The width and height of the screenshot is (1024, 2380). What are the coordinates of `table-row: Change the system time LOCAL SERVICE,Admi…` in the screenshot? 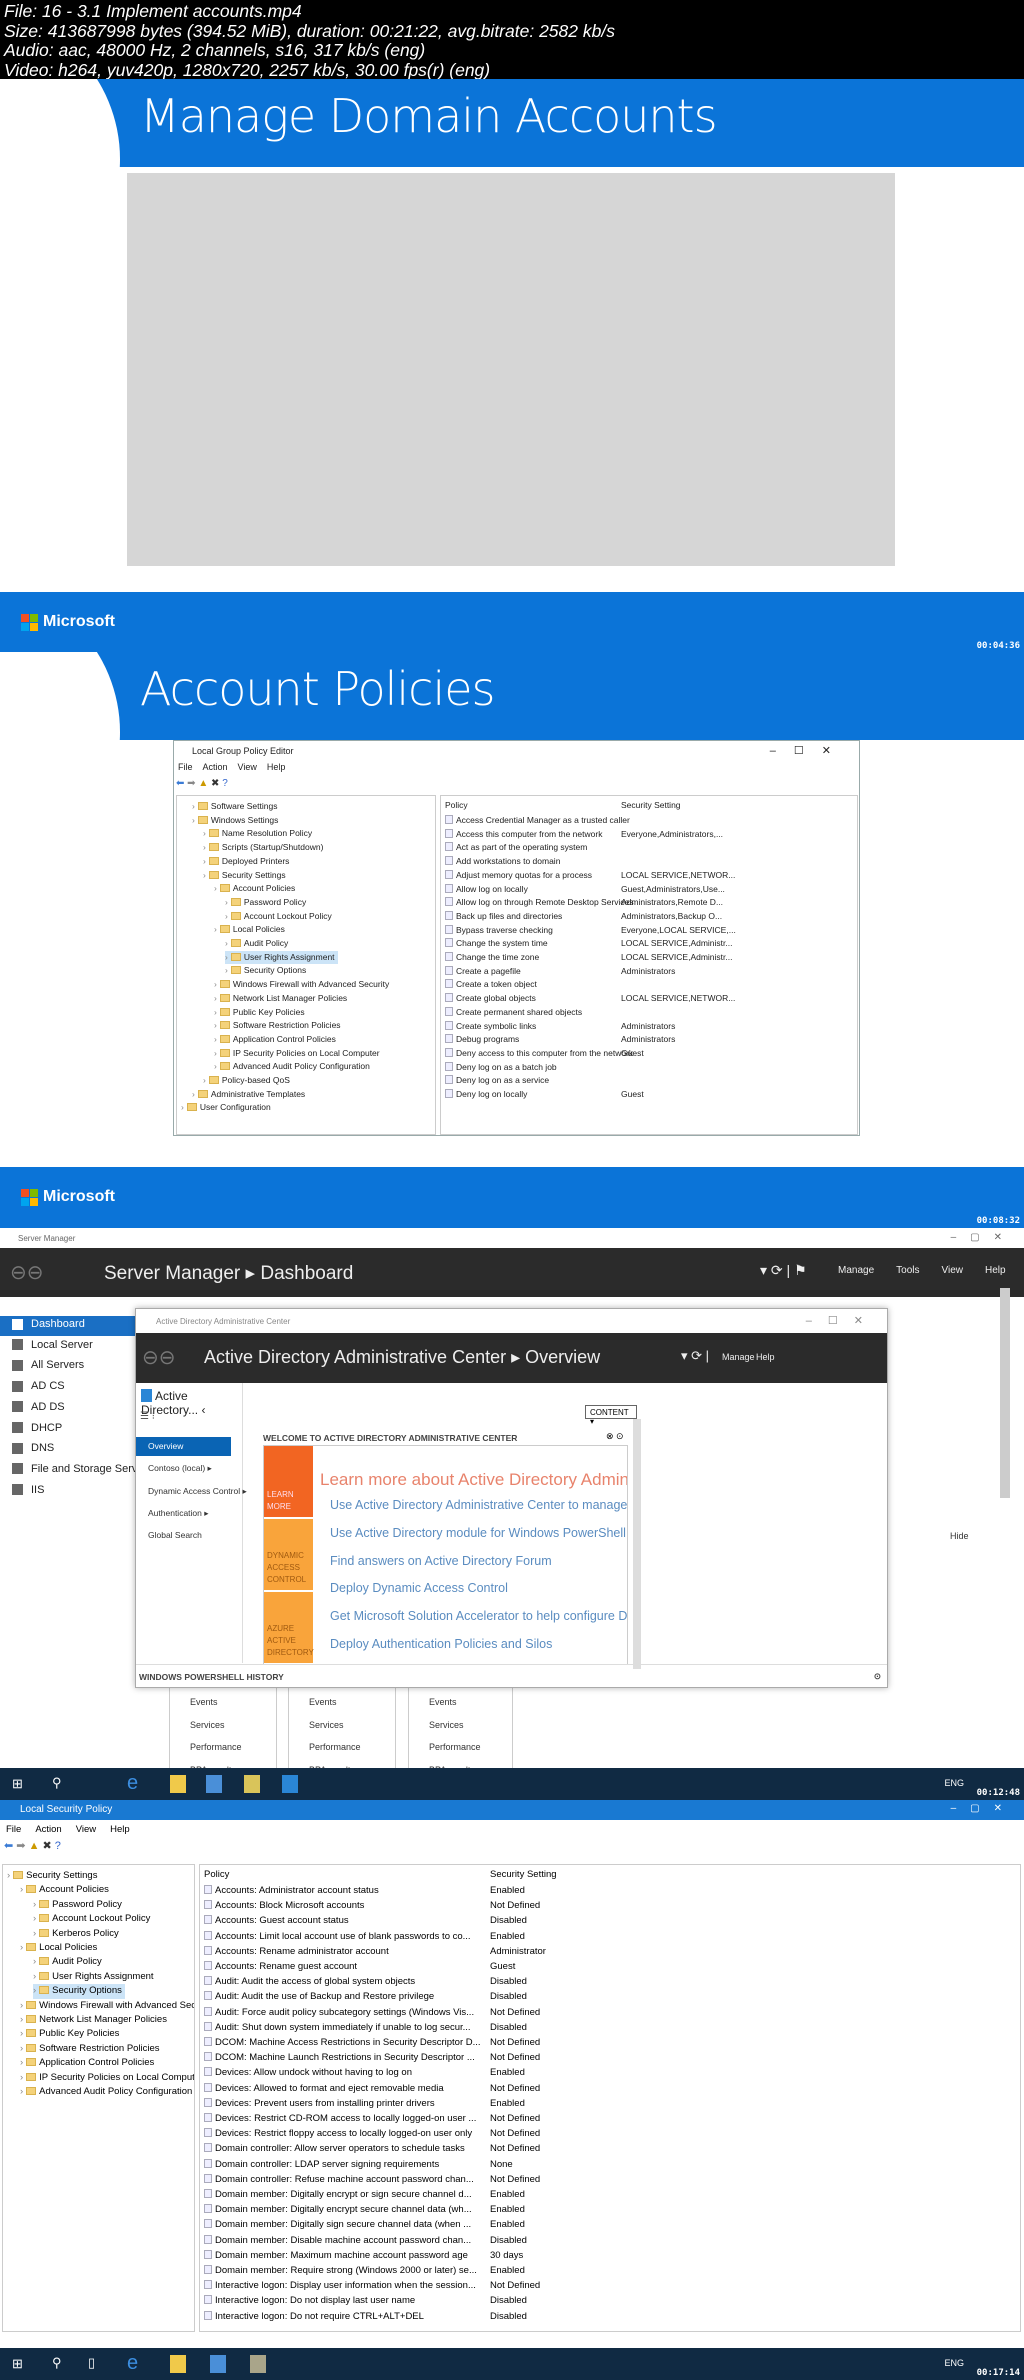 It's located at (651, 945).